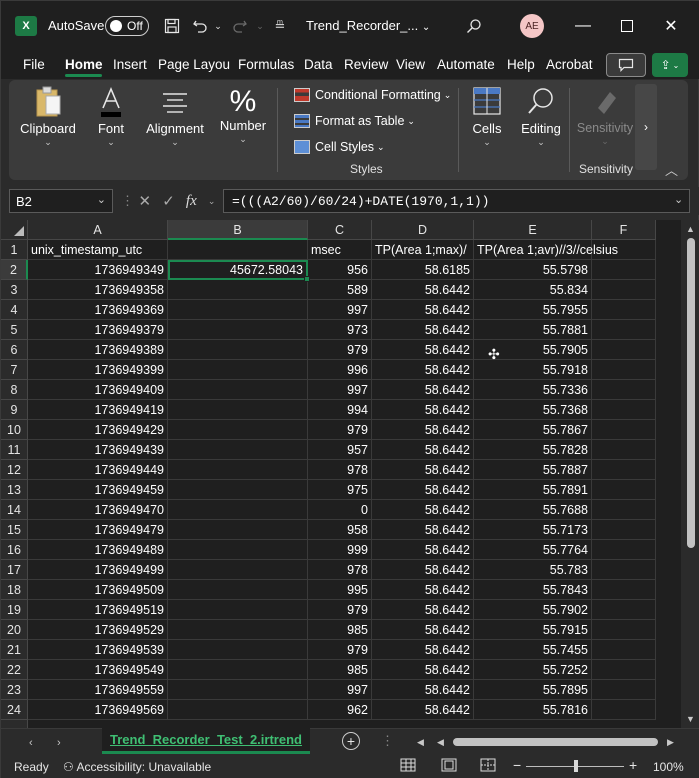  I want to click on minimize-icon: —, so click(583, 26).